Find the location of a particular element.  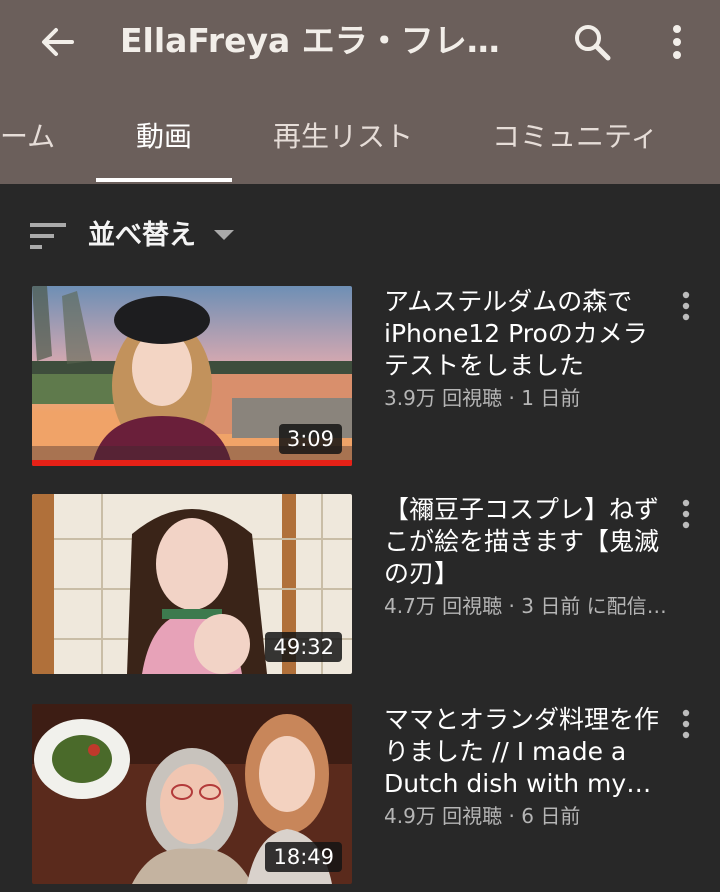

video-meta: 4.9万 回視聴 · 6 日前 is located at coordinates (482, 816).